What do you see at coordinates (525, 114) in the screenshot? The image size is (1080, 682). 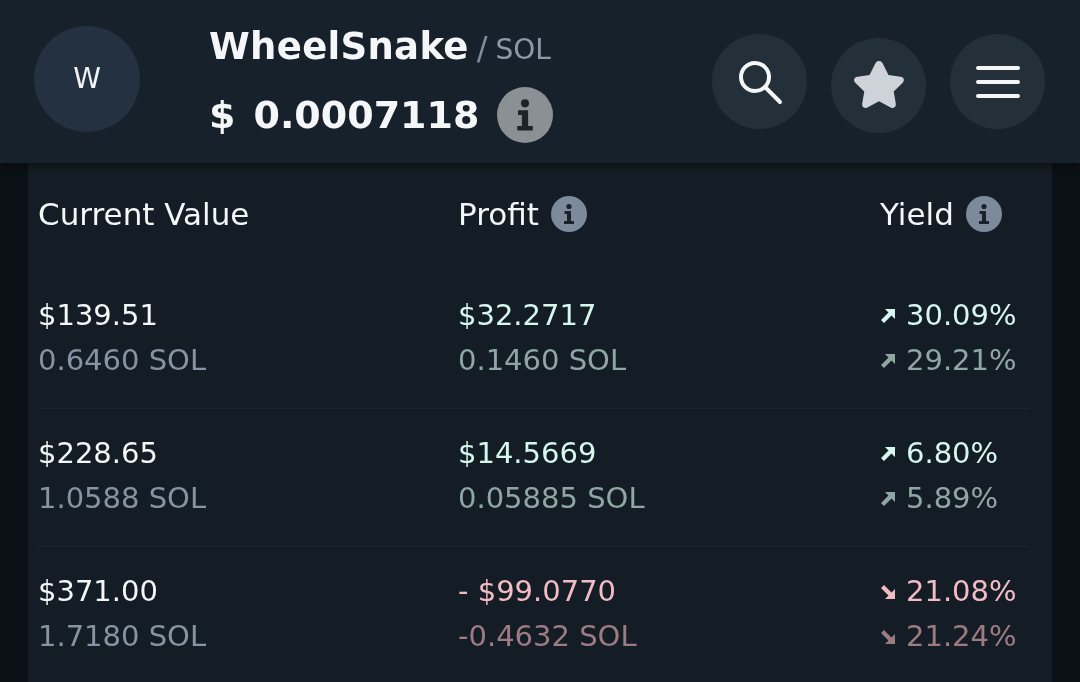 I see `info-icon` at bounding box center [525, 114].